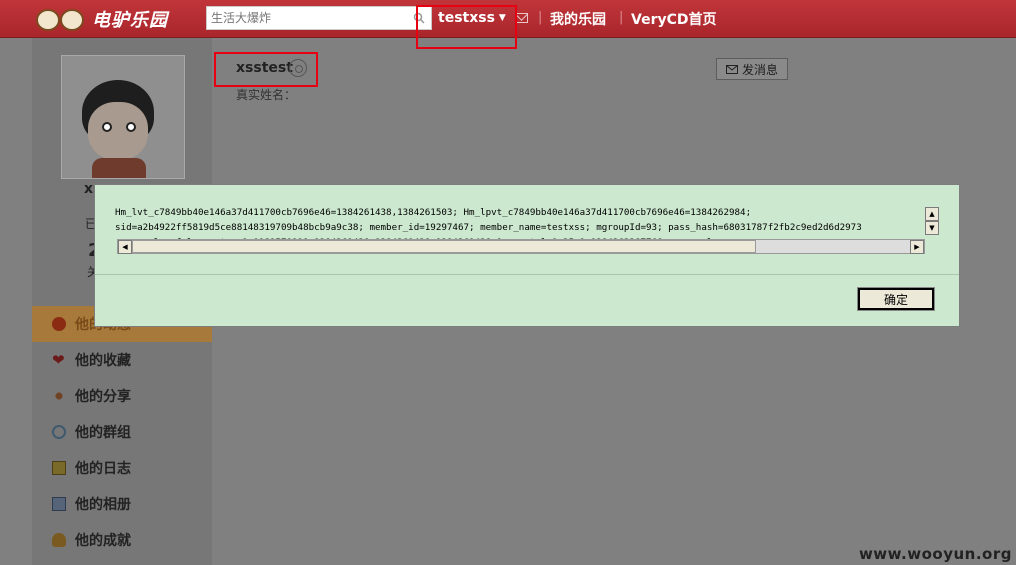  I want to click on menu-item-achievements: 他的成就, so click(122, 540).